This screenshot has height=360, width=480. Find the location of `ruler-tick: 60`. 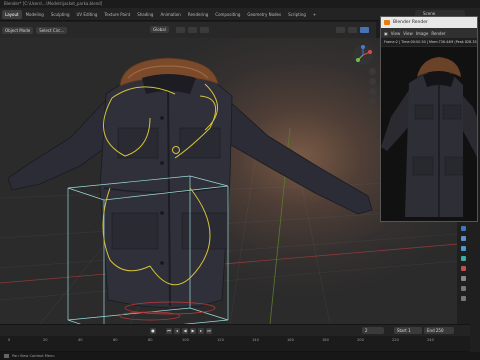

ruler-tick: 60 is located at coordinates (115, 340).